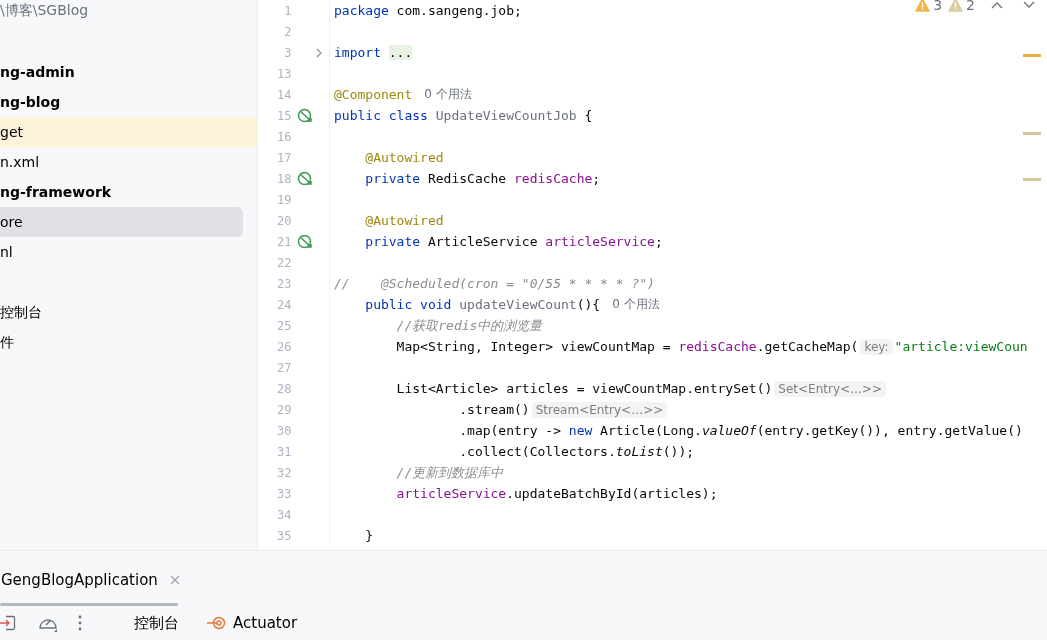  Describe the element at coordinates (740, 430) in the screenshot. I see `code-text: .map(entry -> new Article(Long.valueOf(entry.getKey()), entry.getValue()` at that location.